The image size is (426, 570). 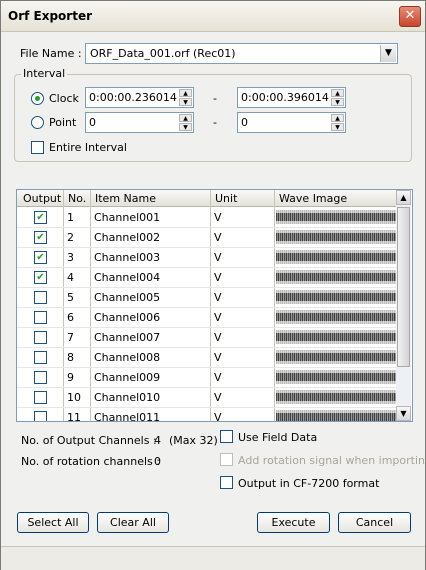 What do you see at coordinates (157, 461) in the screenshot?
I see `rotation-channels-value: 0` at bounding box center [157, 461].